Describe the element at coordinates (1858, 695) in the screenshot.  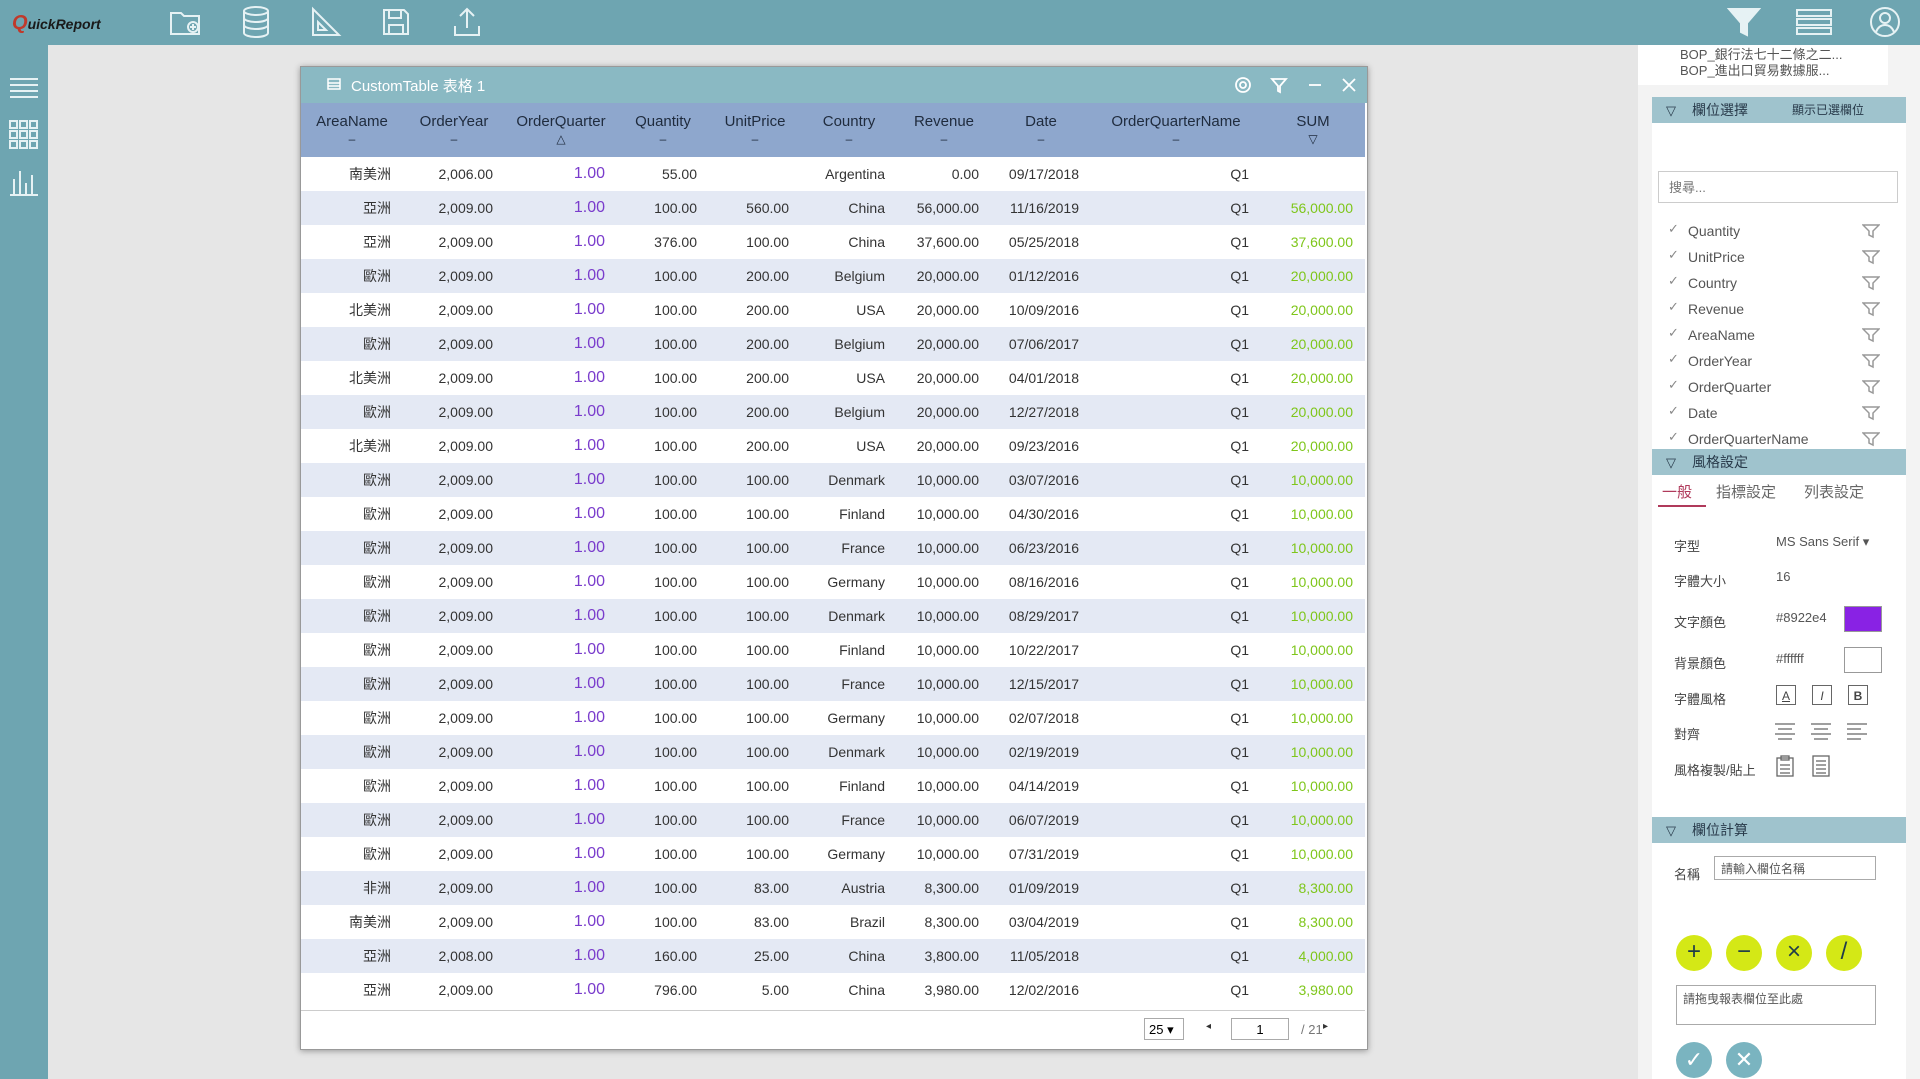
I see `bold-button: B` at that location.